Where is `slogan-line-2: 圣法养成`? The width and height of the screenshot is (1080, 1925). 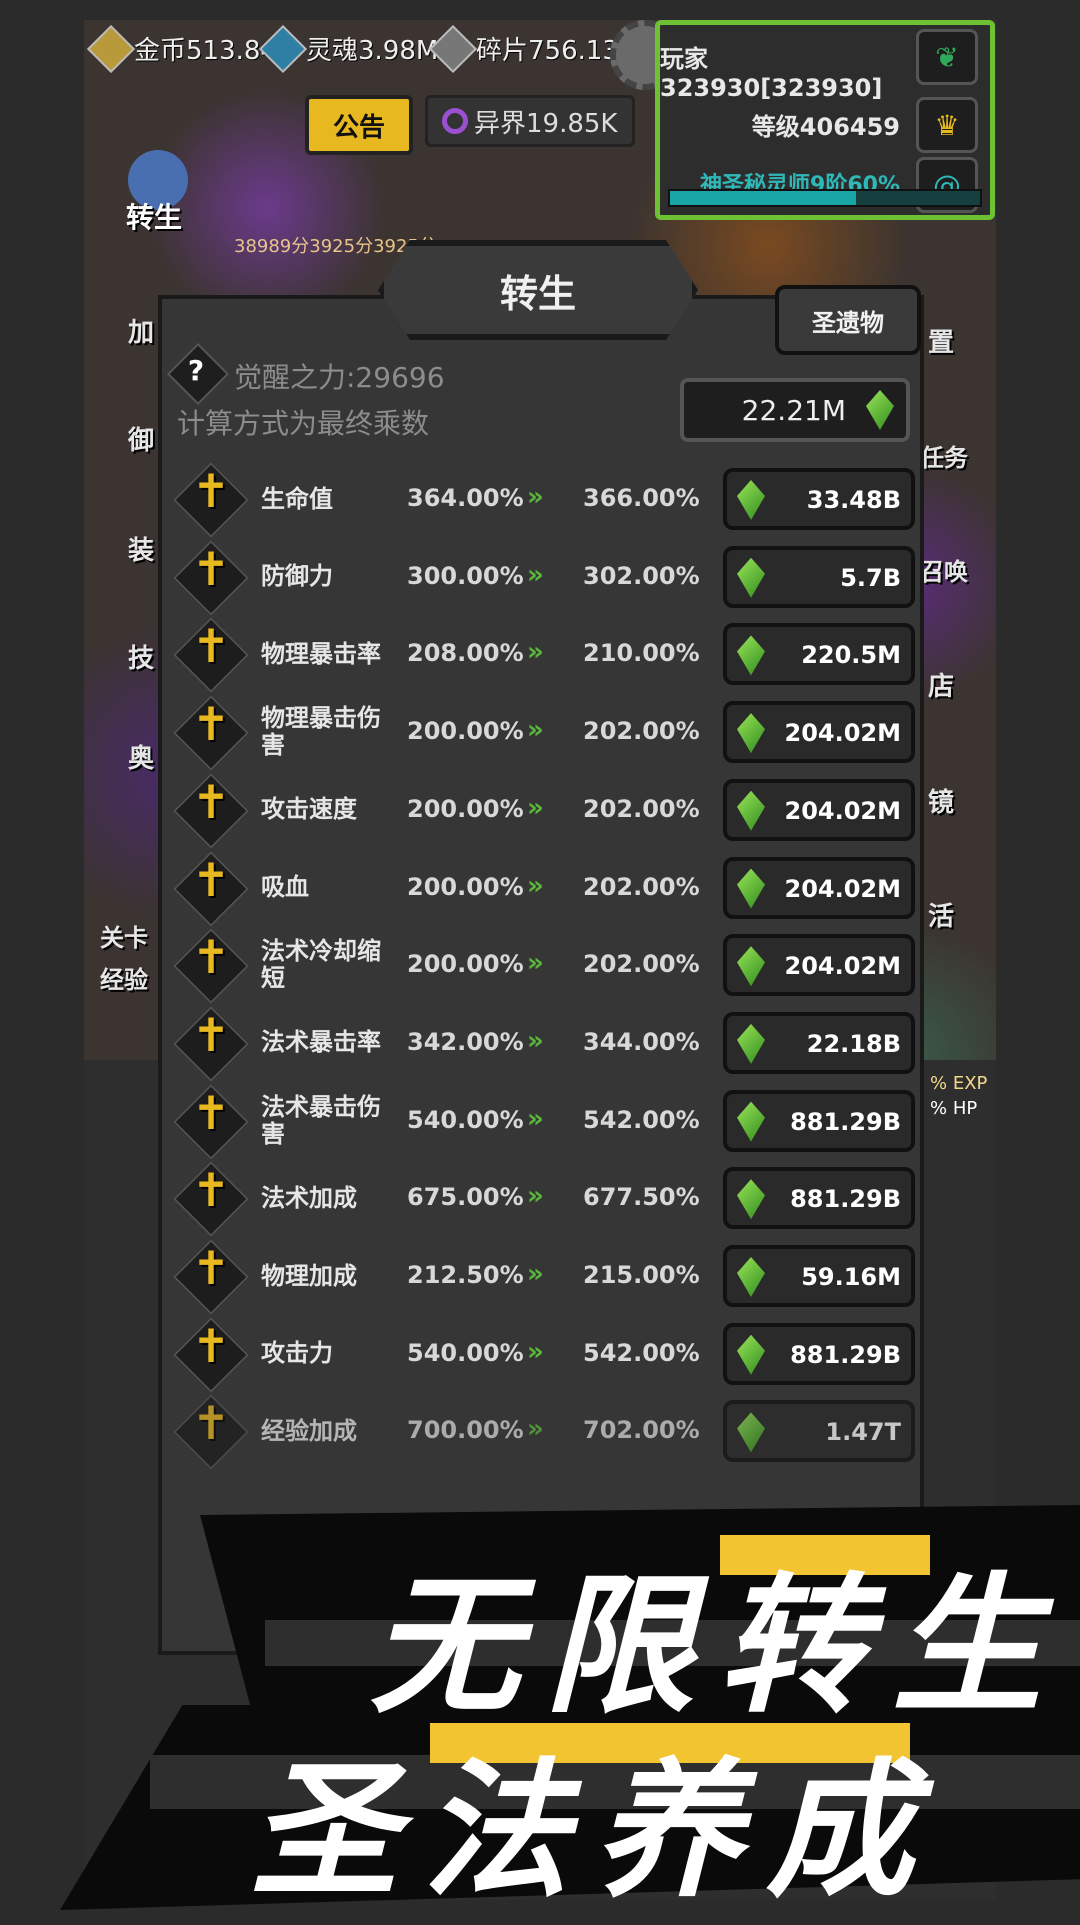 slogan-line-2: 圣法养成 is located at coordinates (594, 1831).